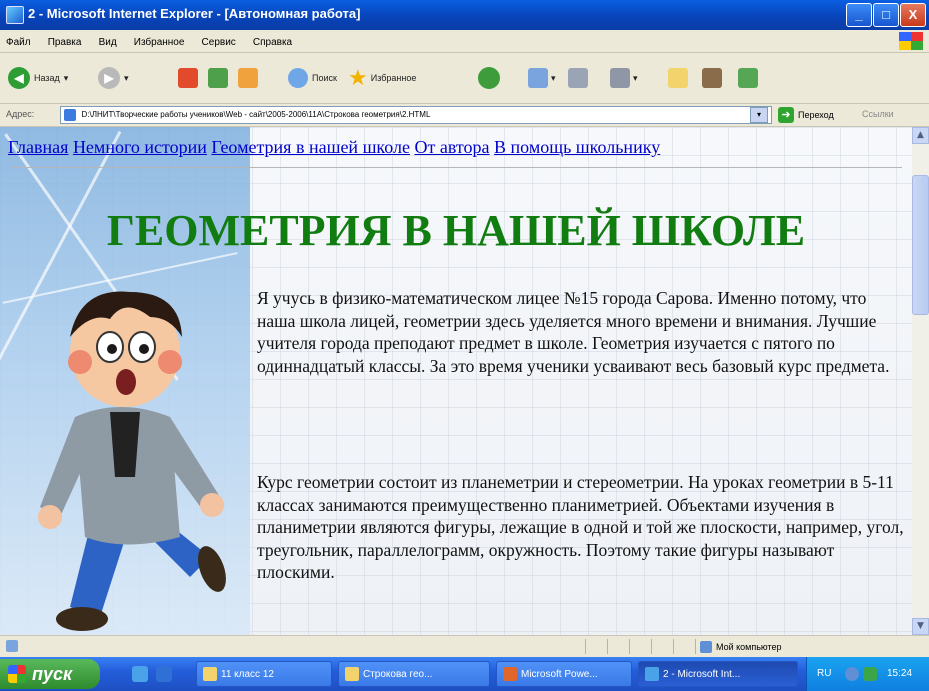  What do you see at coordinates (264, 674) in the screenshot?
I see `task-button-1: 11 класс 12` at bounding box center [264, 674].